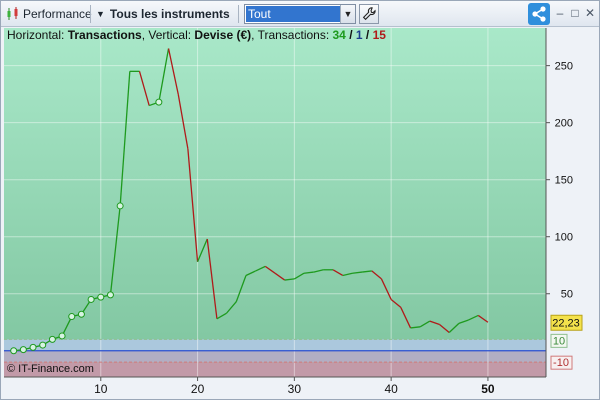  I want to click on y-tick-label: 200, so click(564, 124).